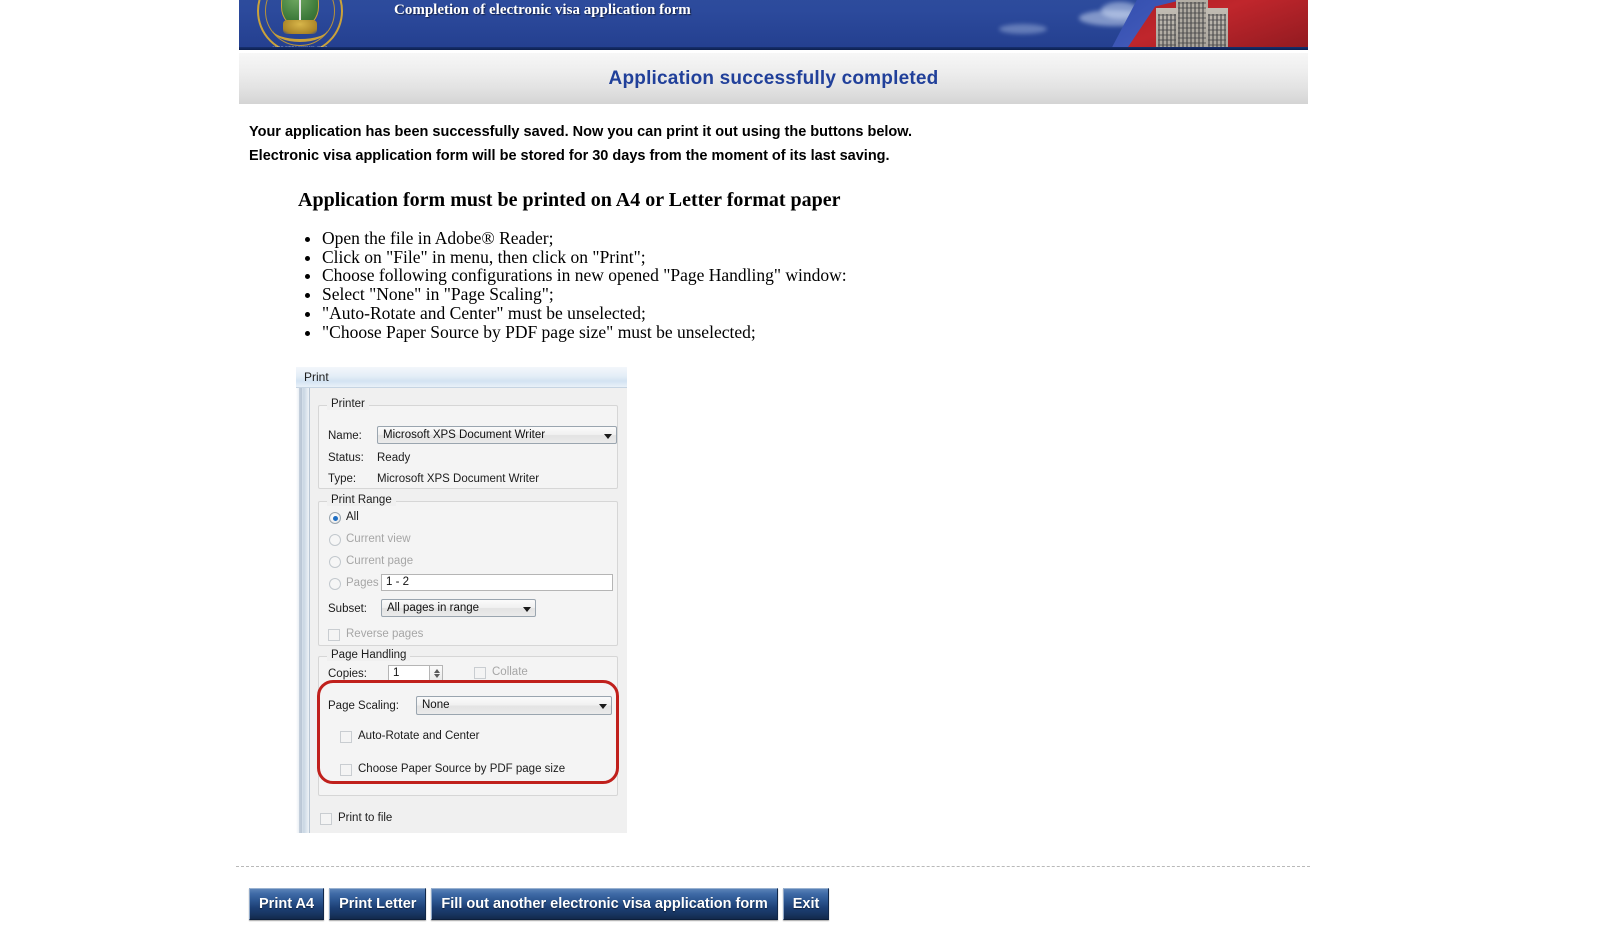 This screenshot has height=952, width=1600. Describe the element at coordinates (464, 435) in the screenshot. I see `printer-name-value: Microsoft XPS Document Writer` at that location.